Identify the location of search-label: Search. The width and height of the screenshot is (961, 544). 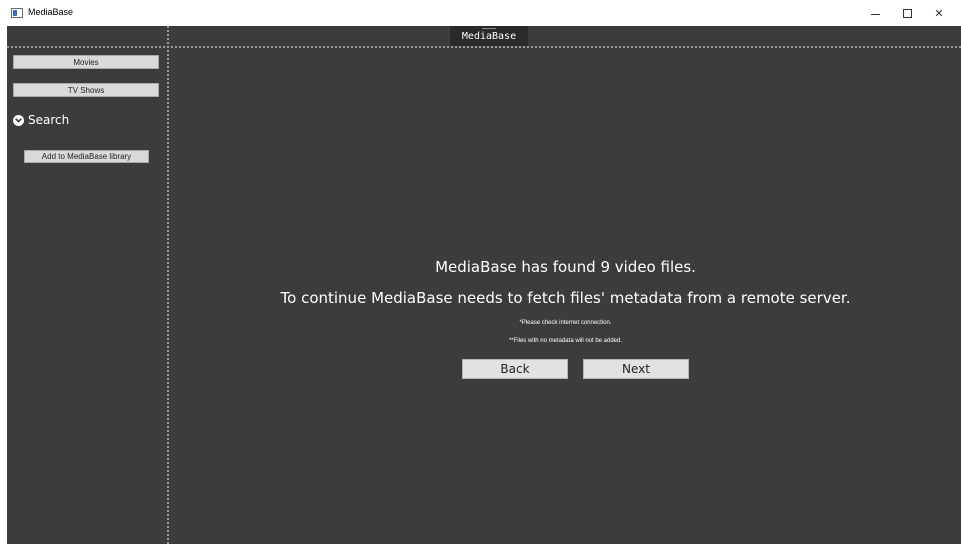
(49, 120).